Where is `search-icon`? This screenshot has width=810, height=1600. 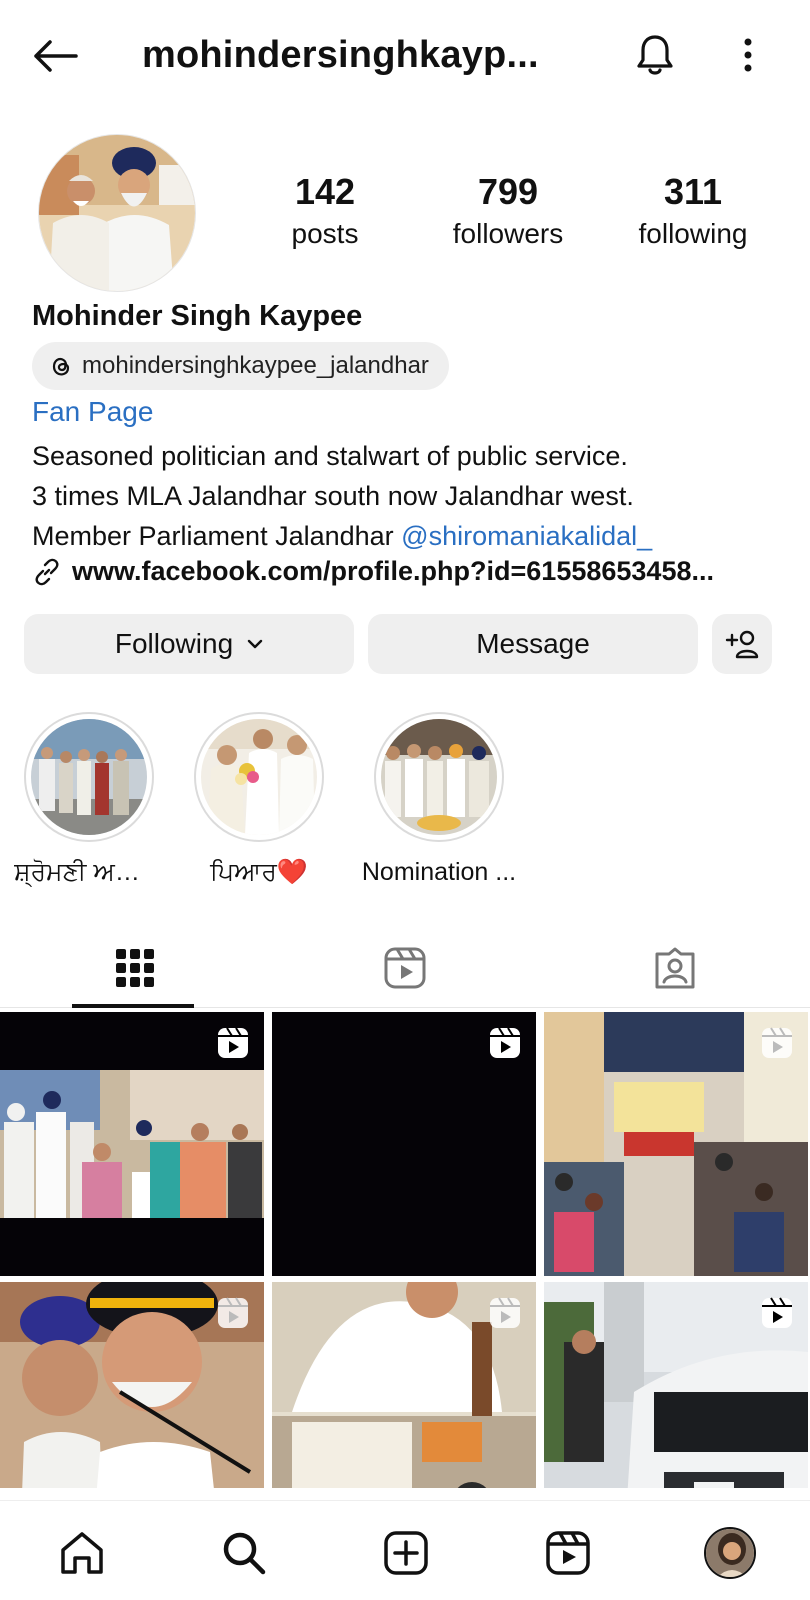
search-icon is located at coordinates (244, 1553).